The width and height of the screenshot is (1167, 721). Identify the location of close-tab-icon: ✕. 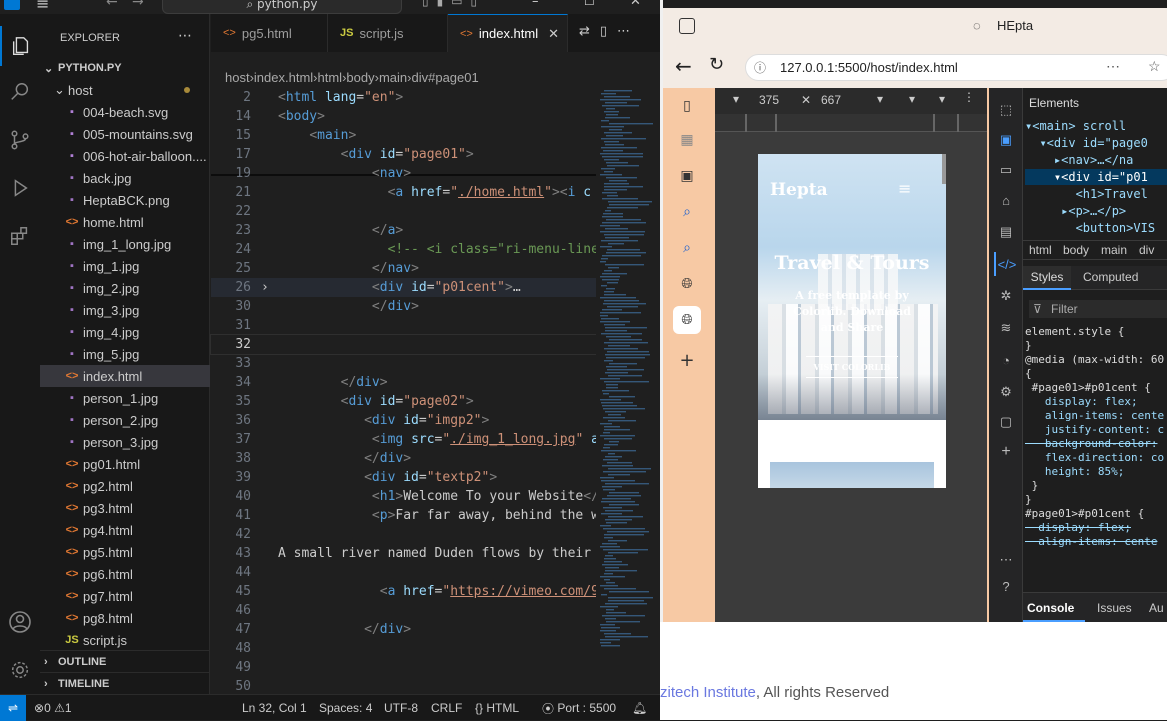
(553, 34).